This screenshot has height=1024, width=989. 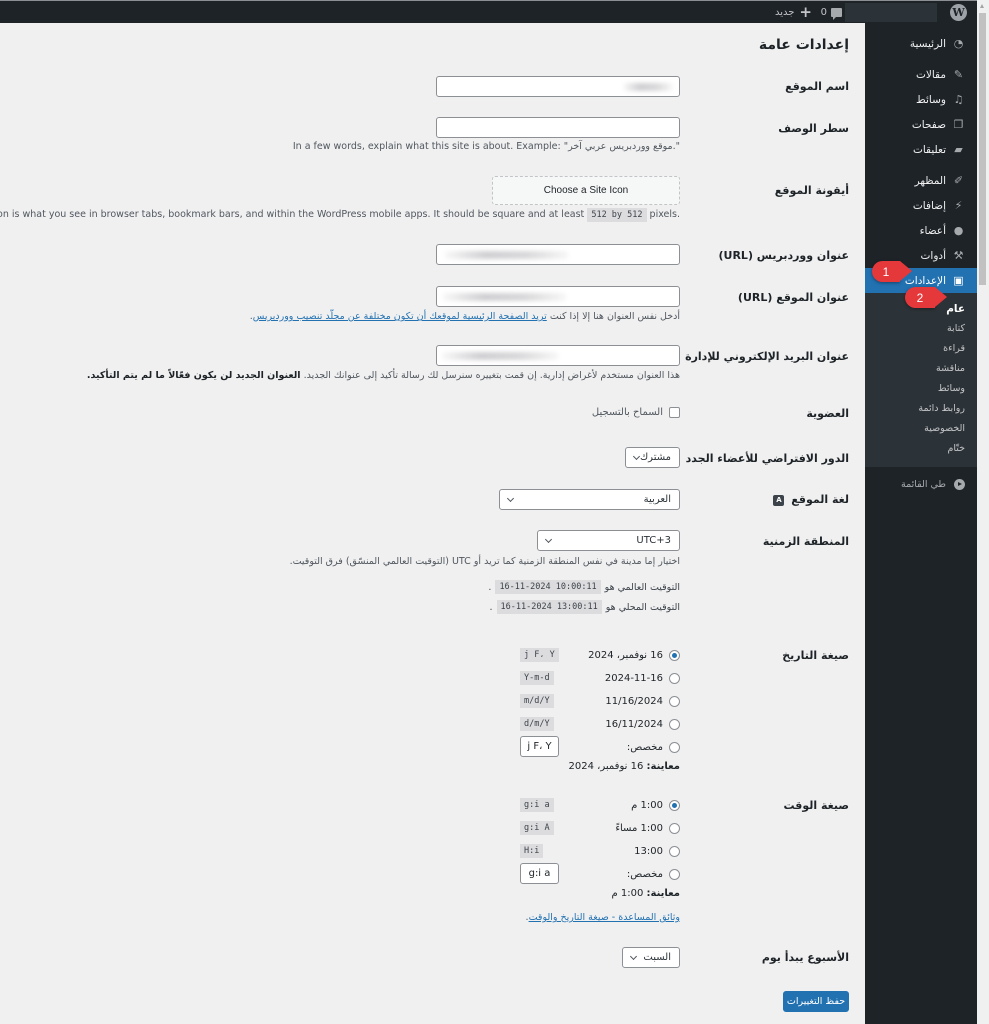 What do you see at coordinates (675, 412) in the screenshot?
I see `allow-registration-checkbox` at bounding box center [675, 412].